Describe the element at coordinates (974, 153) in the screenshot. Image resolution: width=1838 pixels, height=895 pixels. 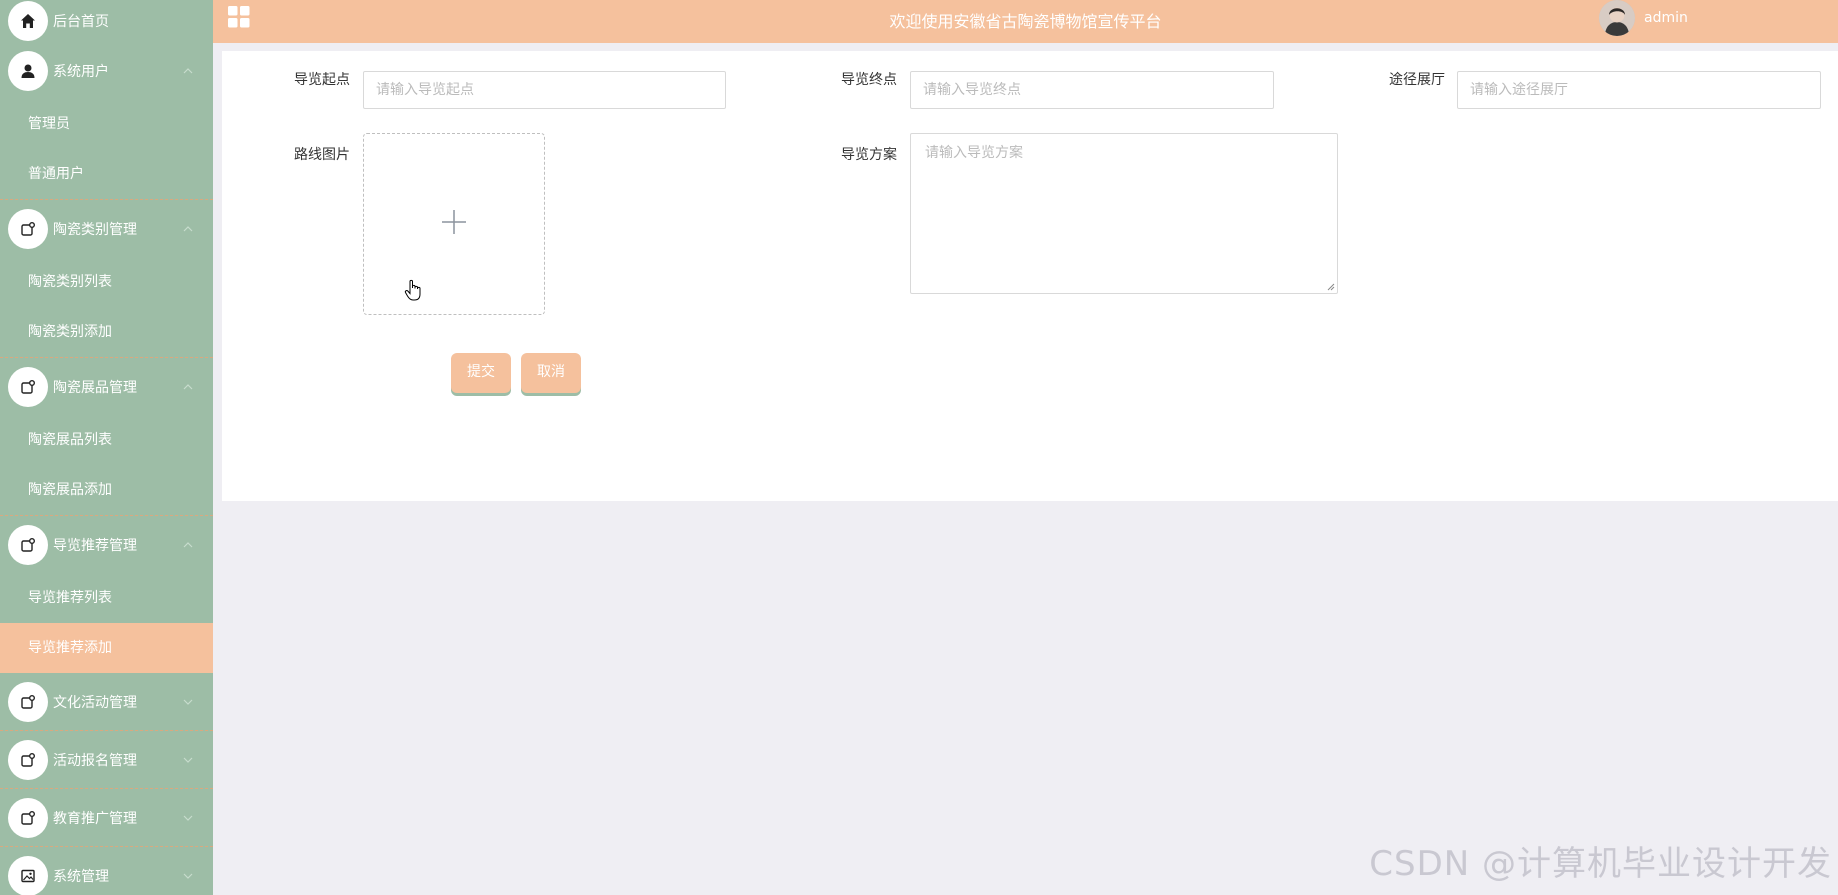
I see `plan-placeholder: 请输入导览方案` at that location.